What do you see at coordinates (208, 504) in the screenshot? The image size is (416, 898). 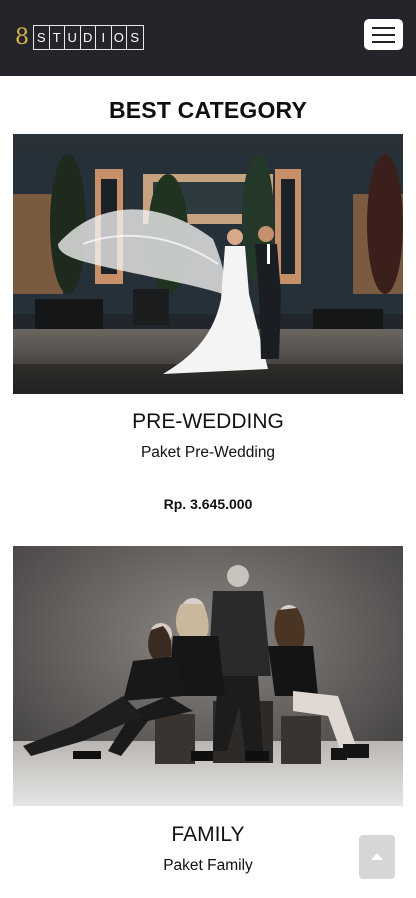 I see `category-price: Rp. 3.645.000` at bounding box center [208, 504].